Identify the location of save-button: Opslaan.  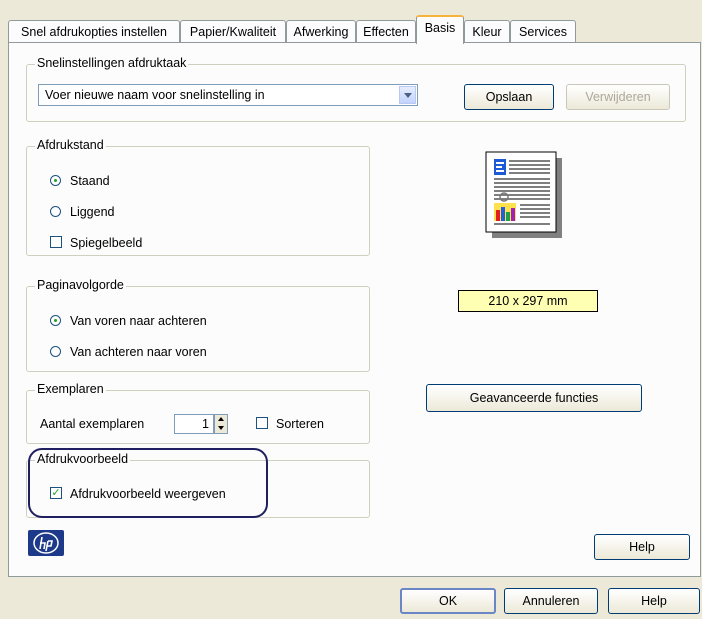
(509, 97).